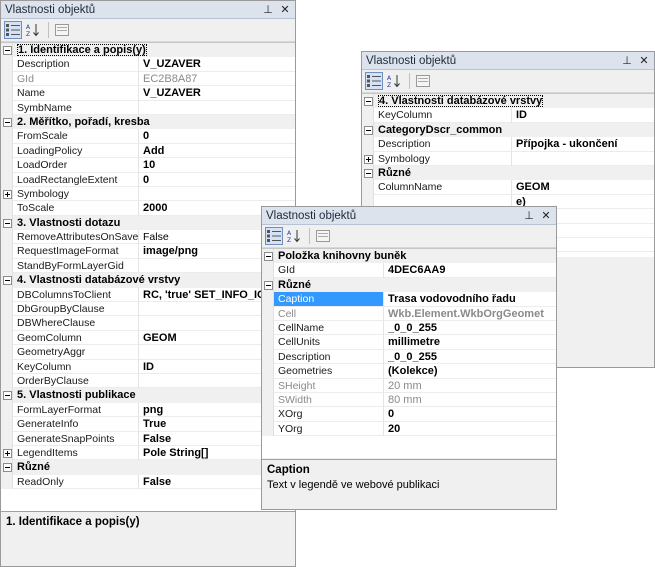  What do you see at coordinates (148, 237) in the screenshot?
I see `property-row: RemoveAttributesOnSave False` at bounding box center [148, 237].